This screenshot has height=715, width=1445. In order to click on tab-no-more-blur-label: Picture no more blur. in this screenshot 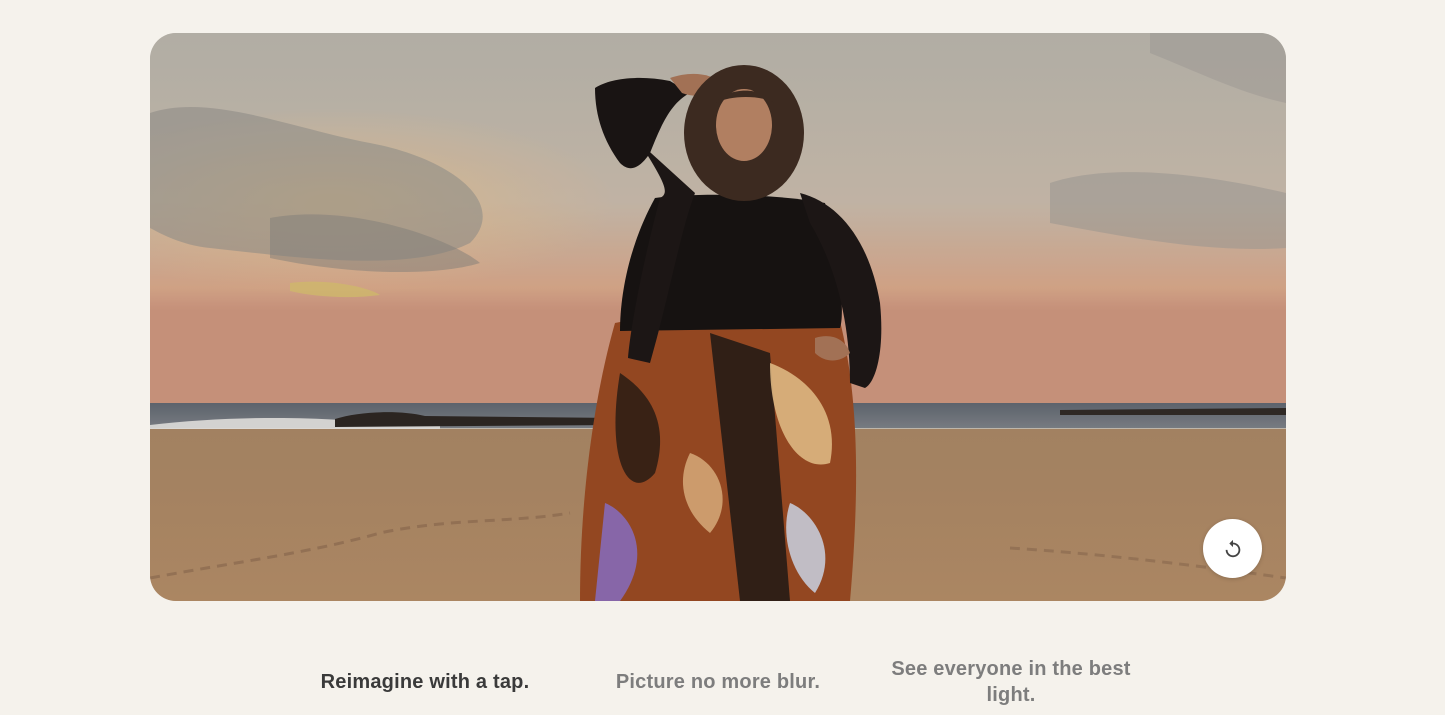, I will do `click(718, 682)`.